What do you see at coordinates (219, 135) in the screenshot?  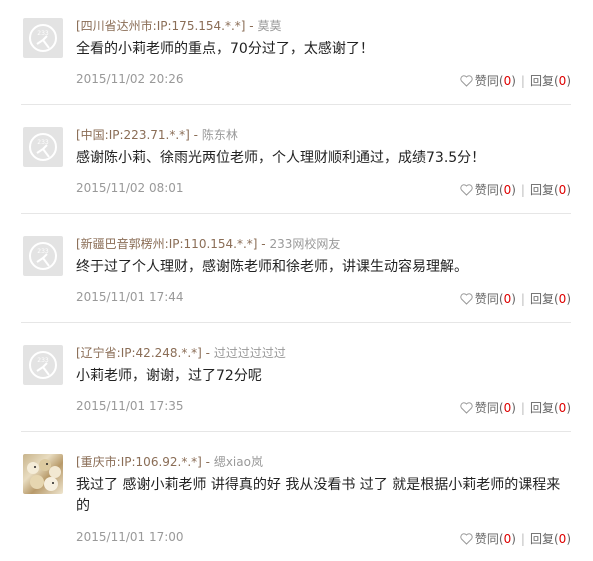 I see `comment-username: 陈东林` at bounding box center [219, 135].